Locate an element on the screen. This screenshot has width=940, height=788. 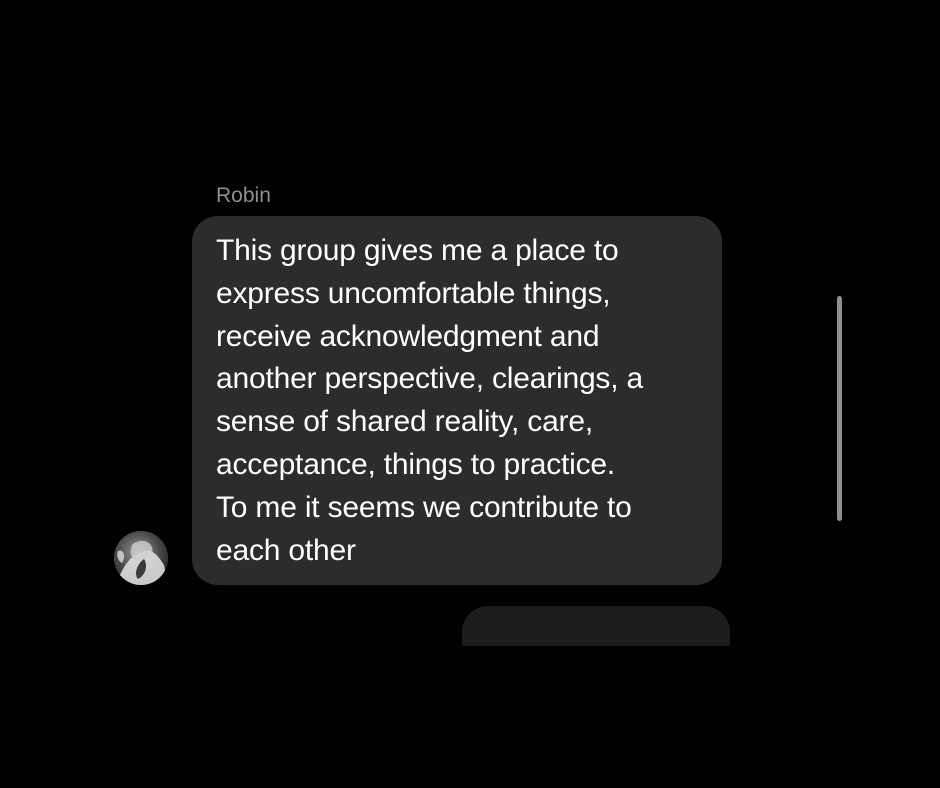
user-avatar-icon is located at coordinates (141, 558).